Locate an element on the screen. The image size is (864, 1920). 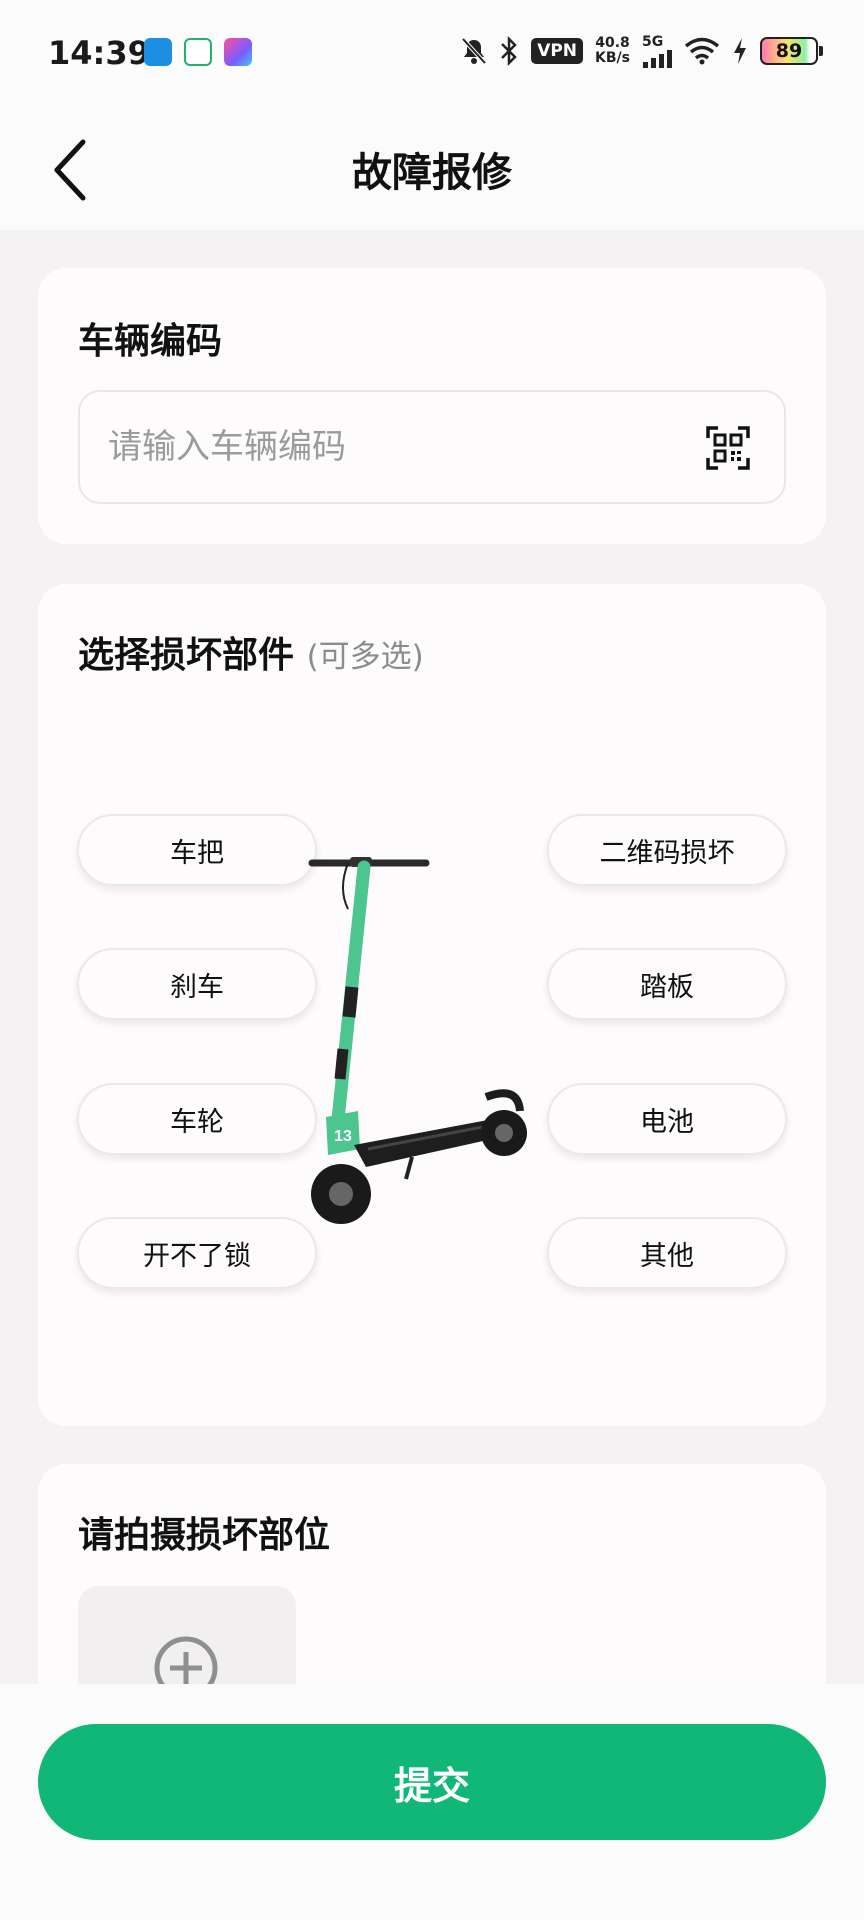
qr-scan-icon is located at coordinates (728, 448).